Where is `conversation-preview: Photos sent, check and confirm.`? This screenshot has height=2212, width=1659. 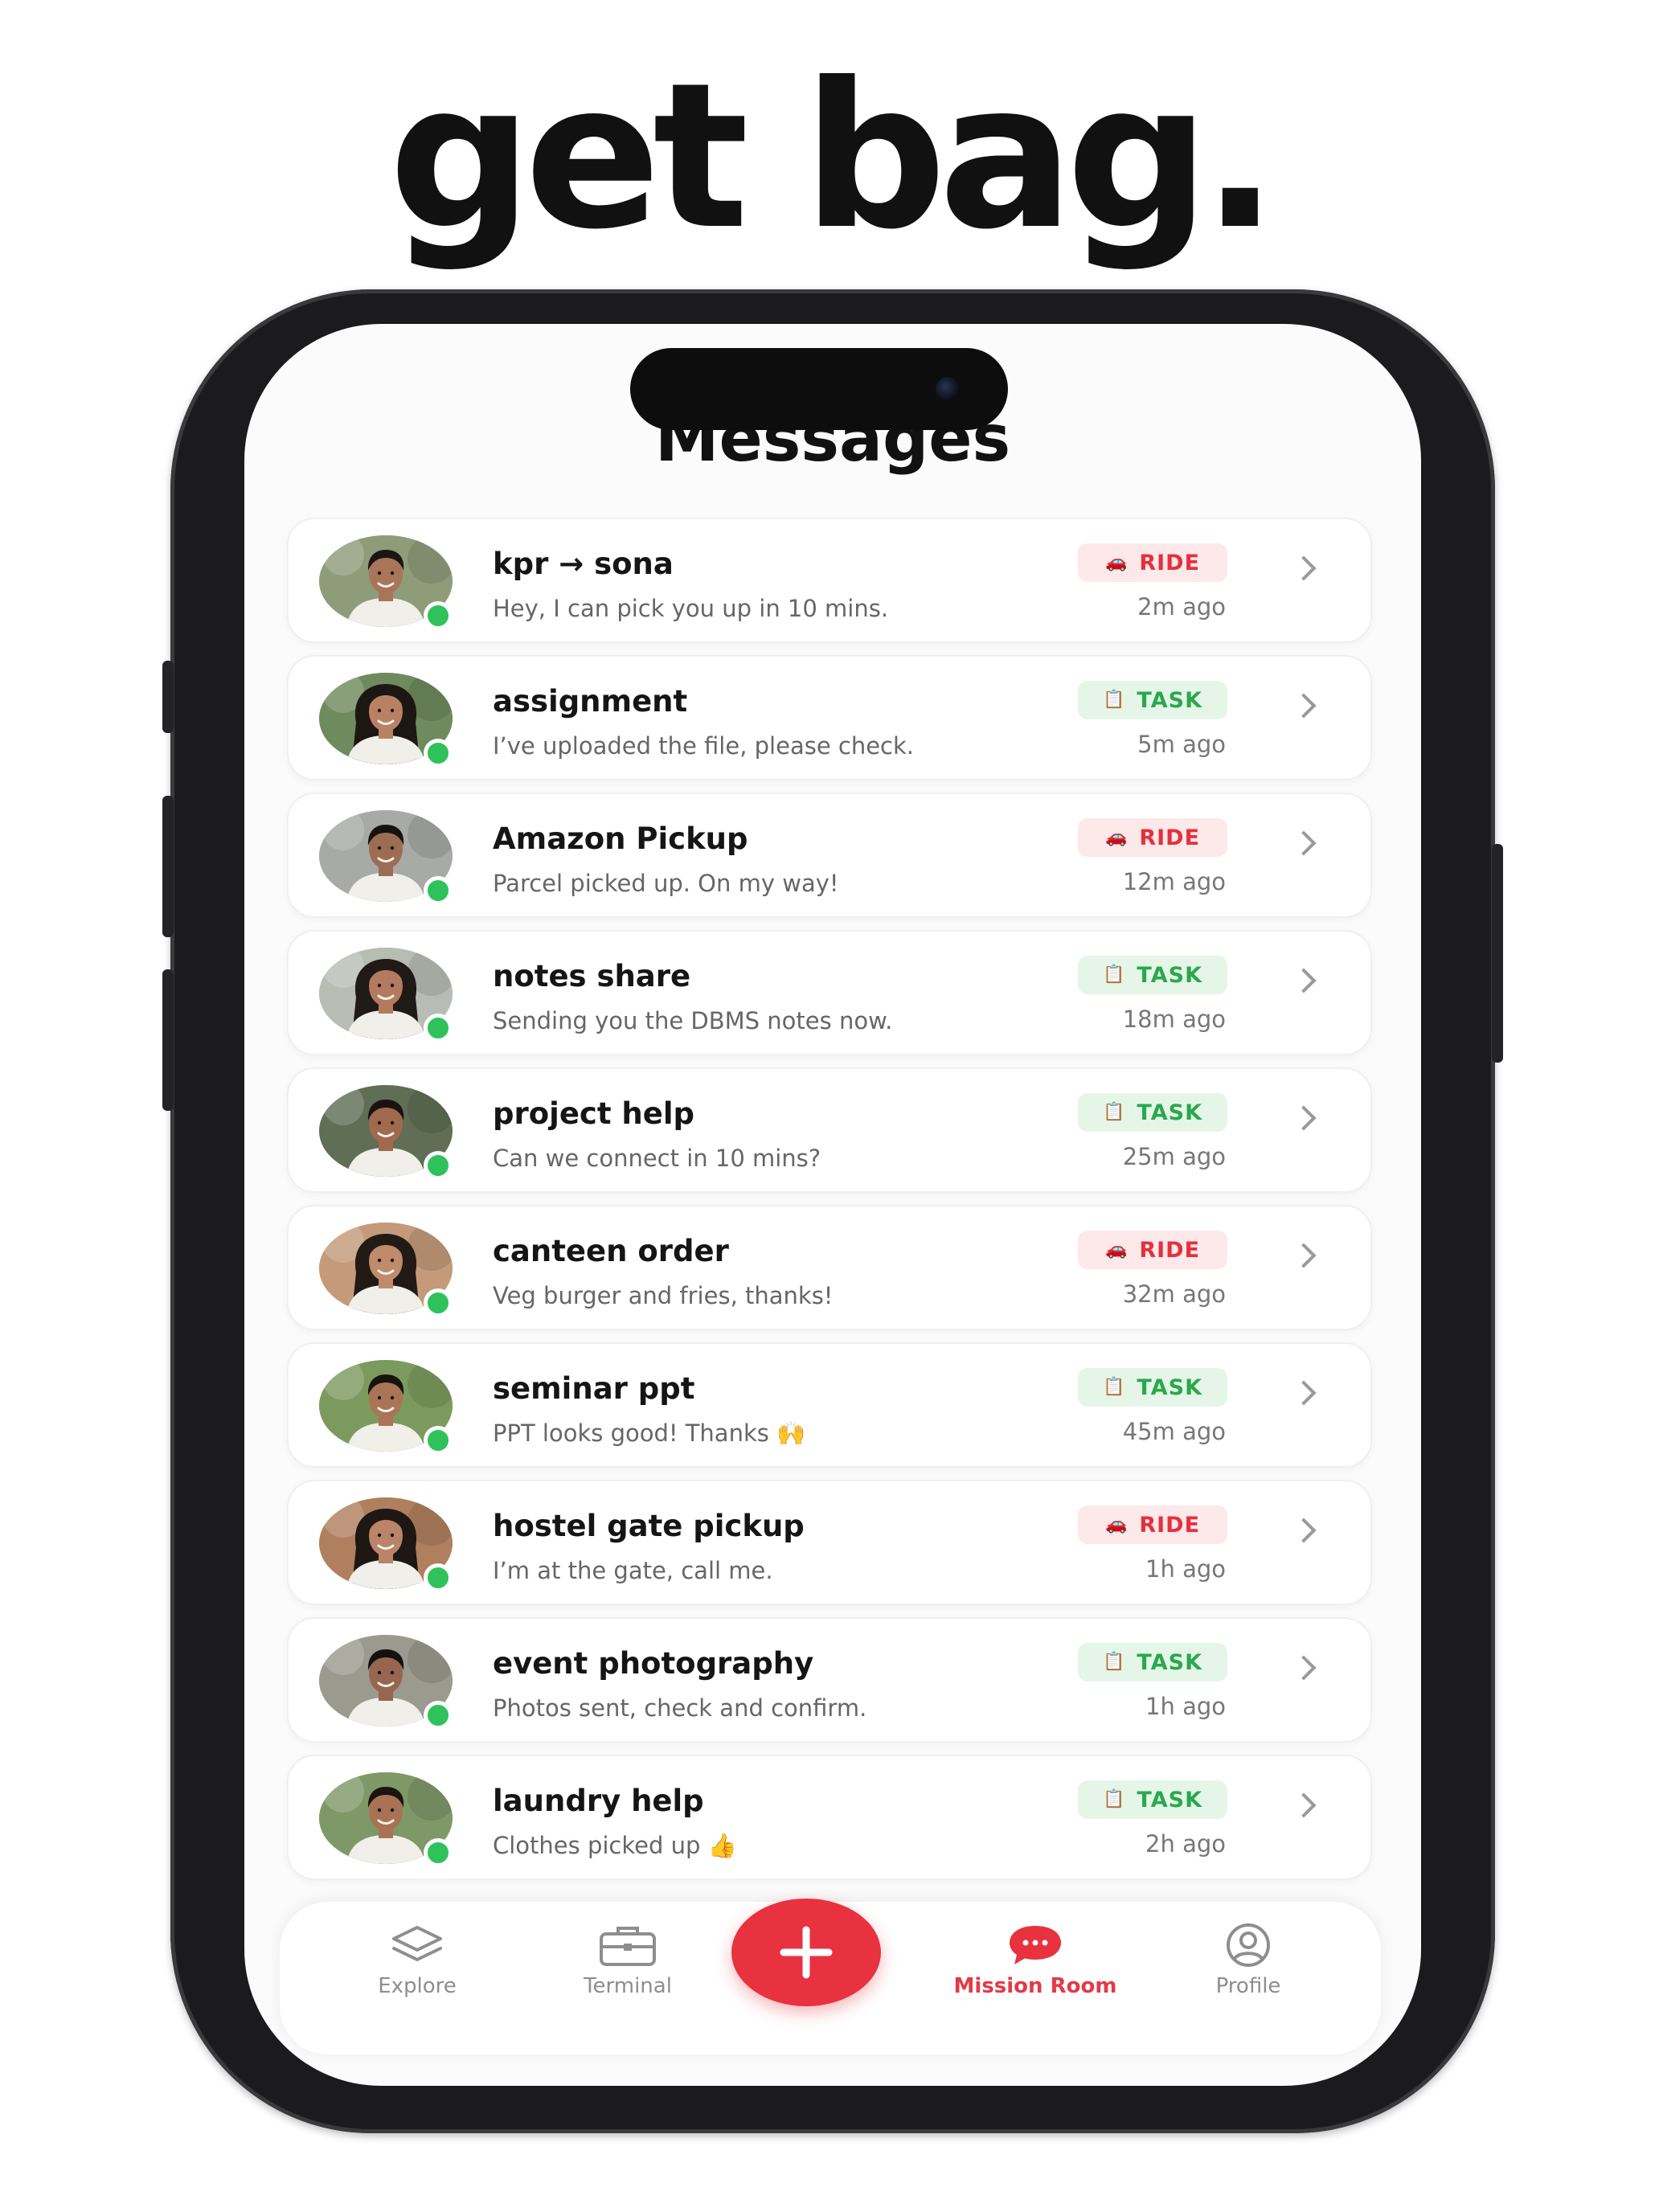 conversation-preview: Photos sent, check and confirm. is located at coordinates (680, 1708).